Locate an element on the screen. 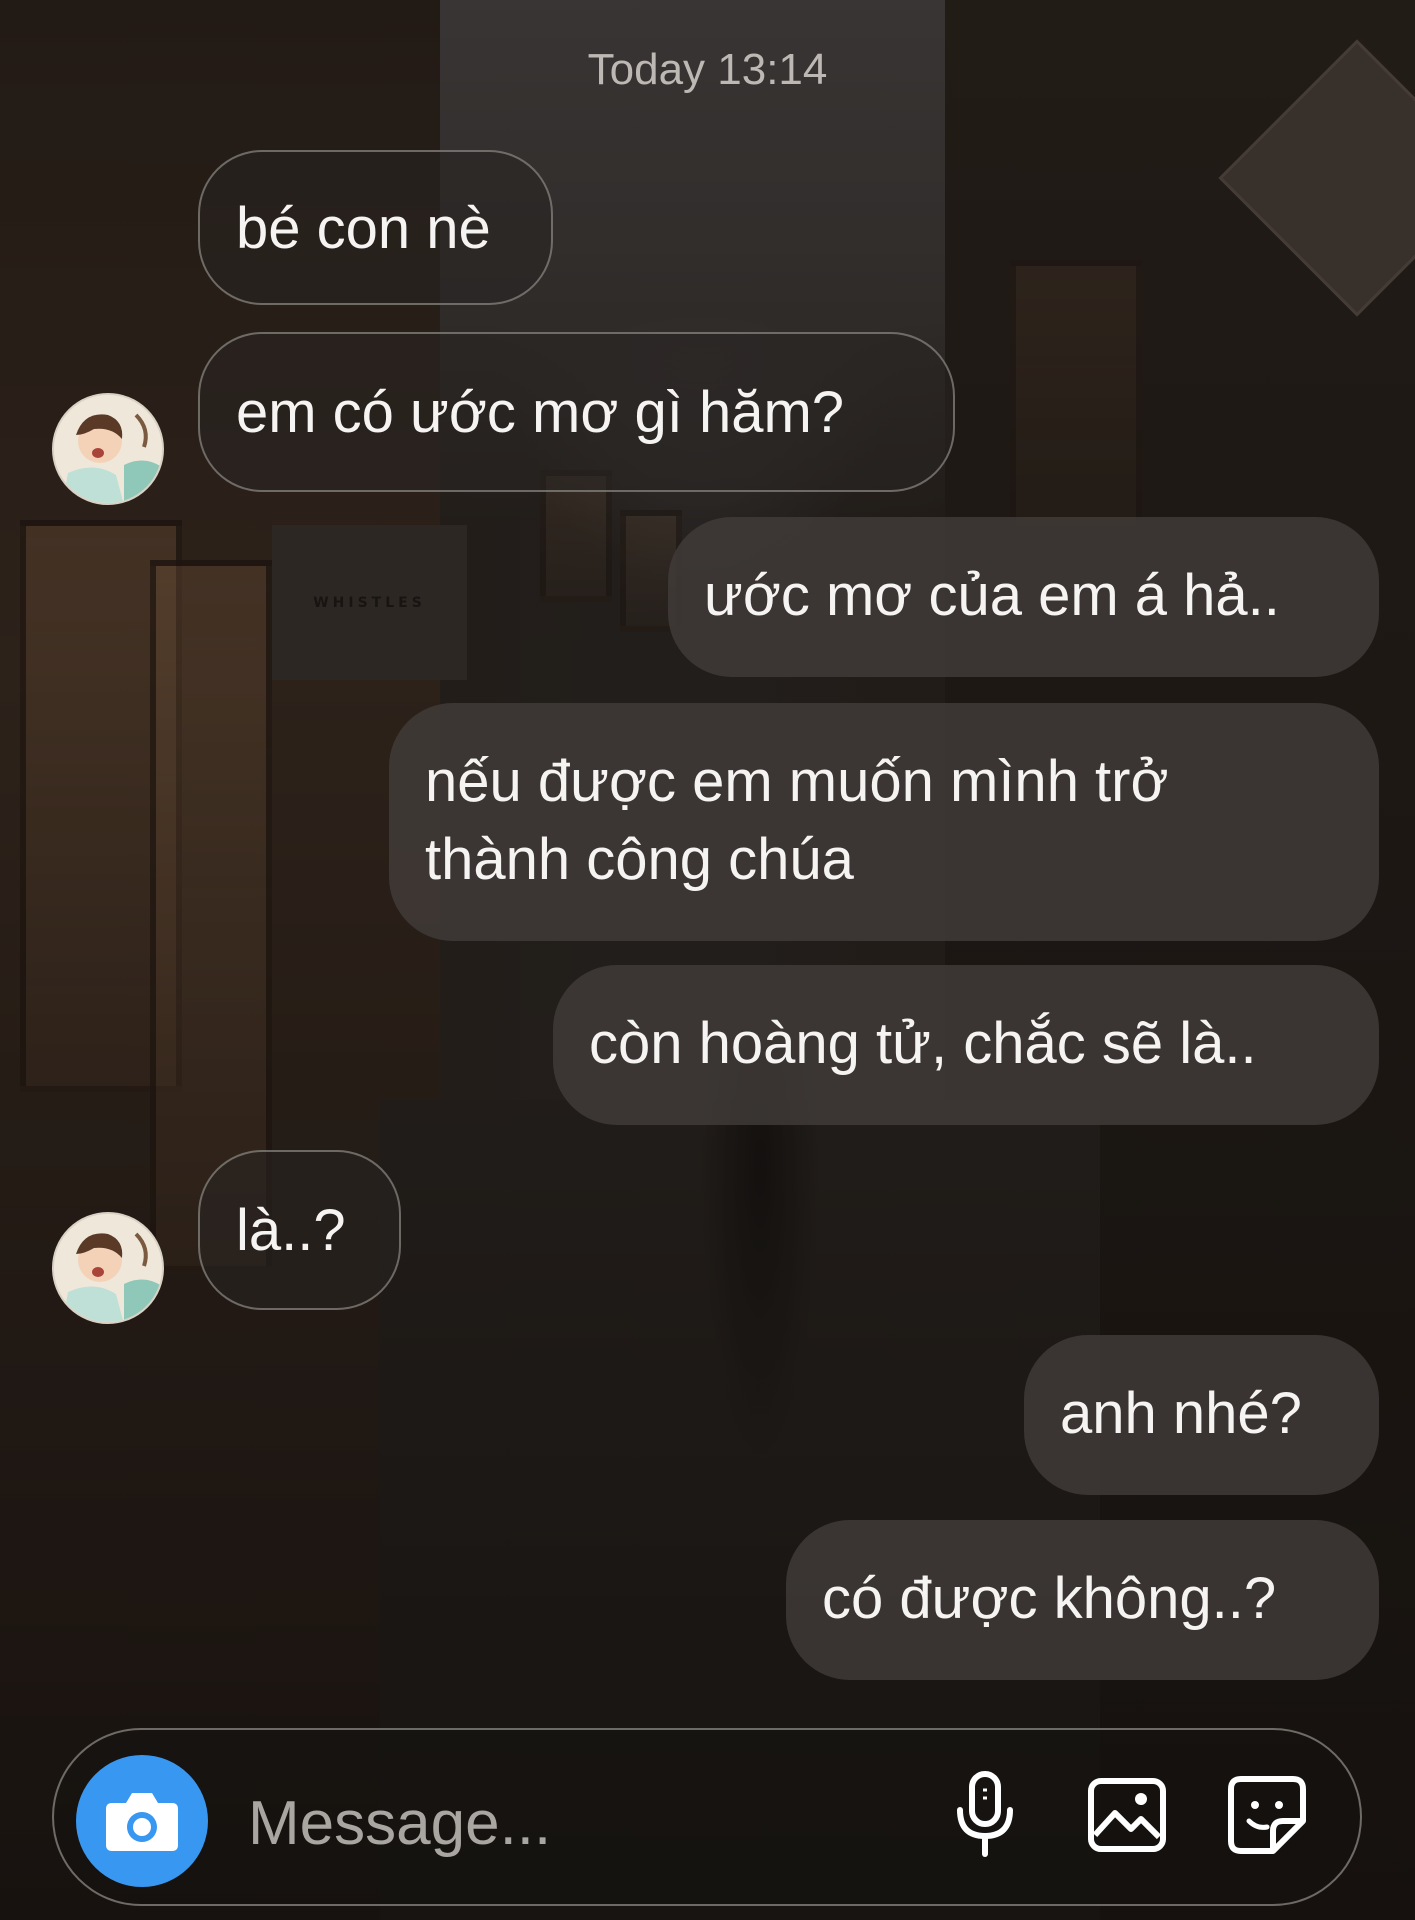 Image resolution: width=1415 pixels, height=1920 pixels. message-text-line: thành công chúa is located at coordinates (639, 859).